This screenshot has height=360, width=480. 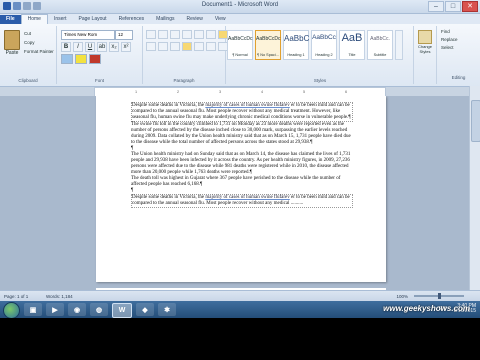 I want to click on find-button: Find, so click(x=458, y=31).